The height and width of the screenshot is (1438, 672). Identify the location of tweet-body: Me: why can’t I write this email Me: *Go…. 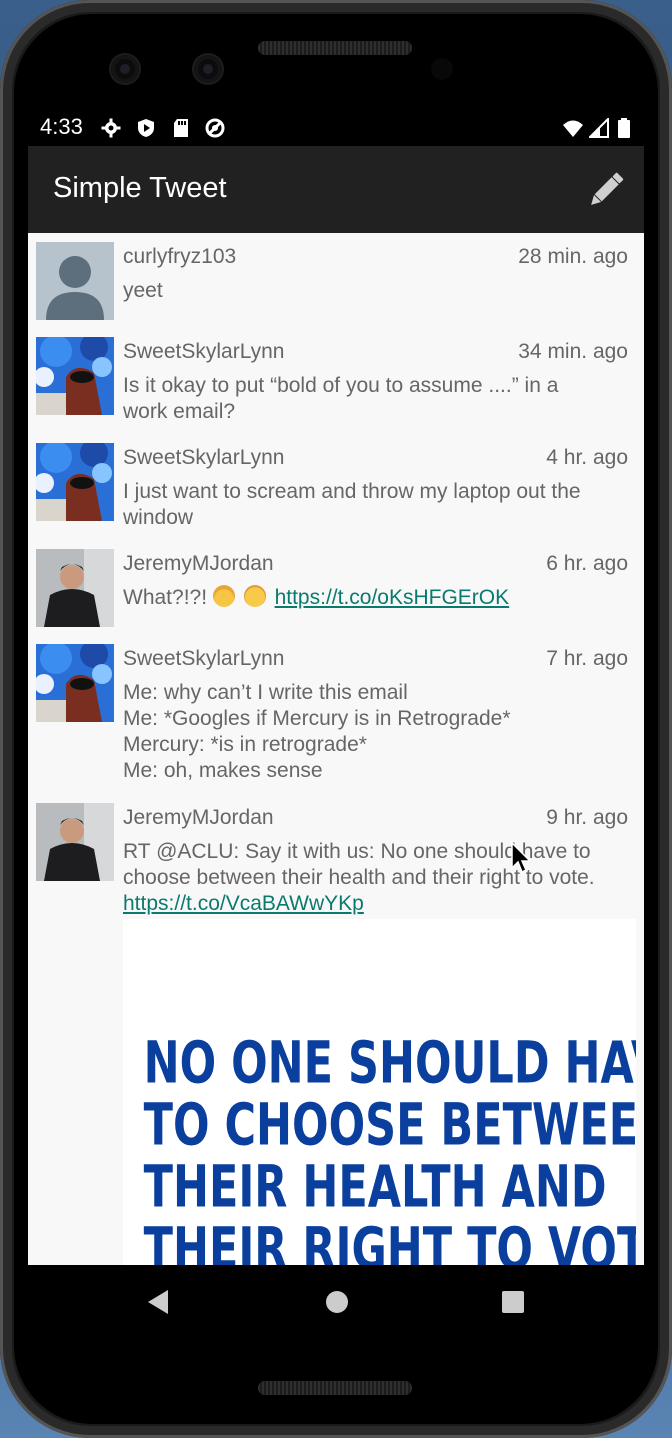
(378, 732).